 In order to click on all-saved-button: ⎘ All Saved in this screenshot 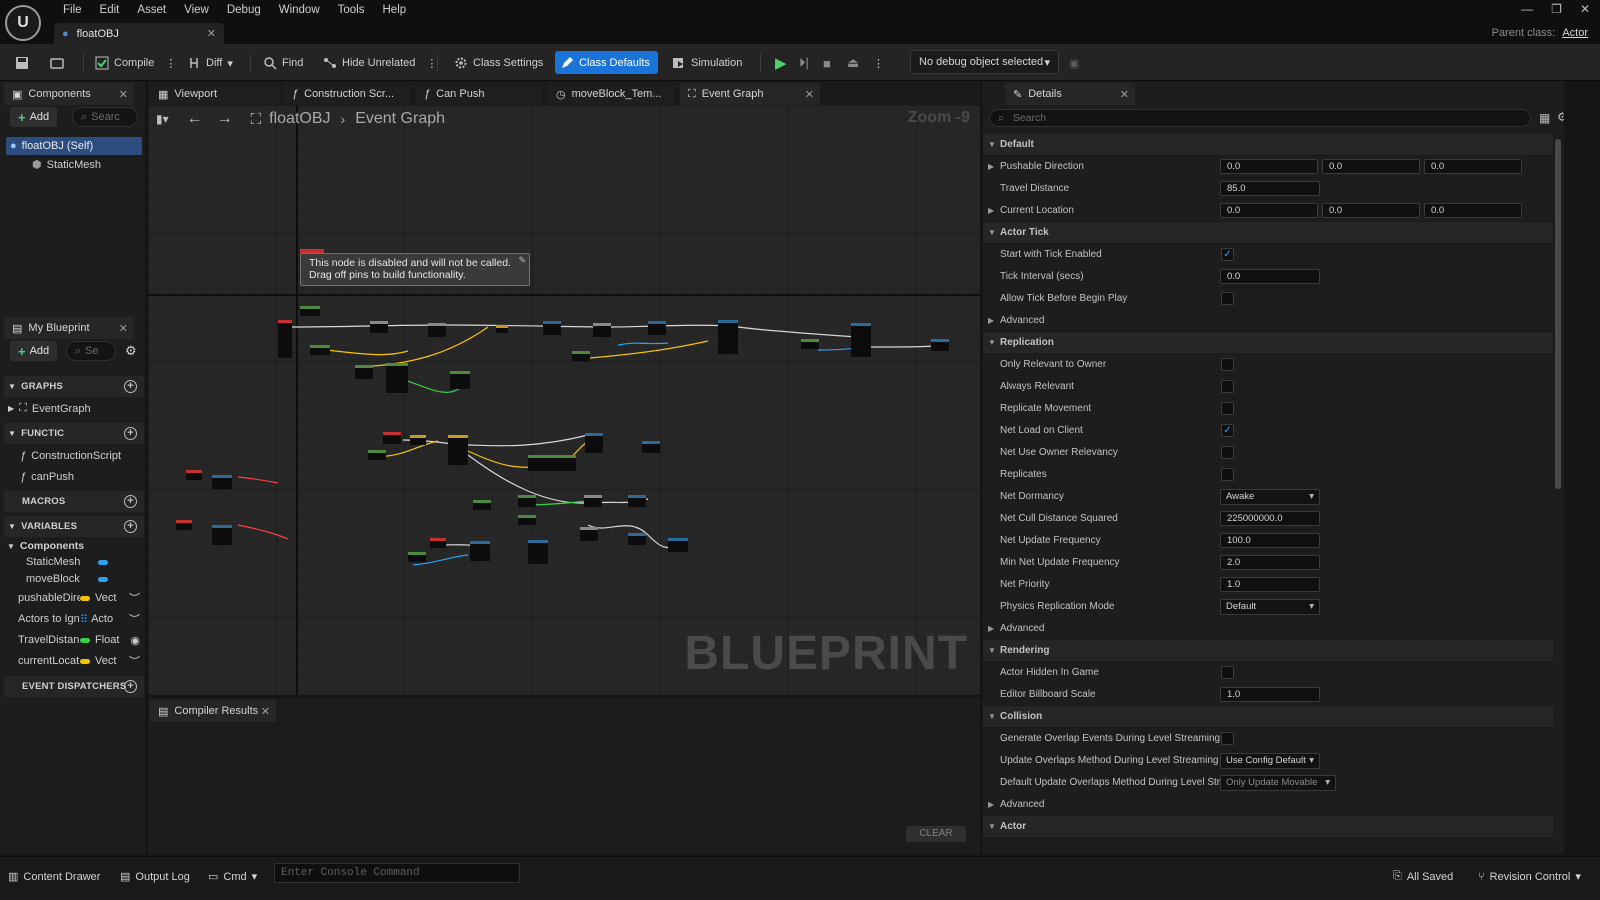, I will do `click(1423, 876)`.